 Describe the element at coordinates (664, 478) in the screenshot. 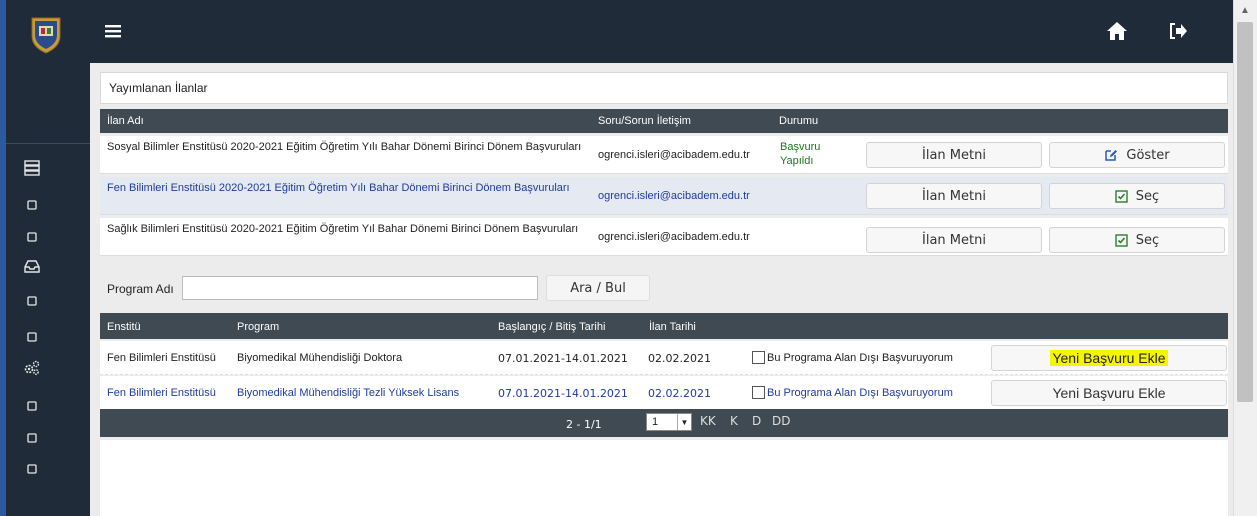

I see `content-blank-area` at that location.